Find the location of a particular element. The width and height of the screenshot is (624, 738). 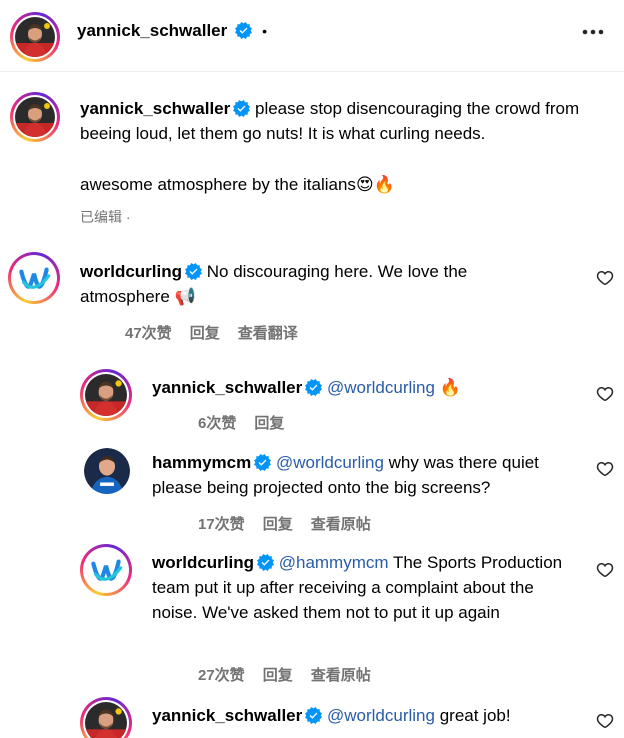

comment-text: 🔥 is located at coordinates (450, 387).